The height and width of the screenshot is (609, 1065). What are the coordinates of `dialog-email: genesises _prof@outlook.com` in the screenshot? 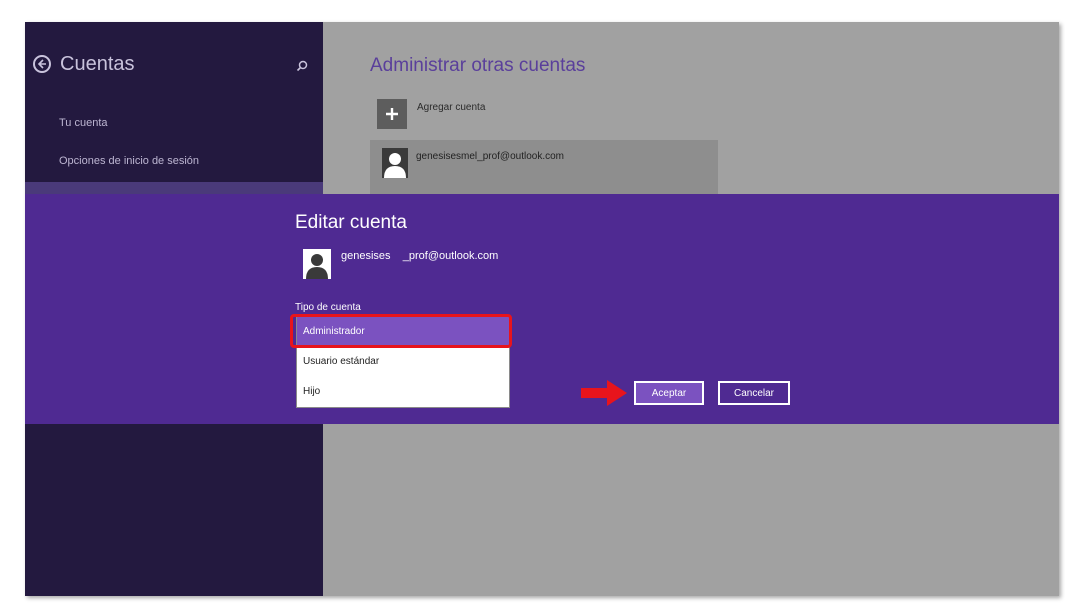 It's located at (420, 256).